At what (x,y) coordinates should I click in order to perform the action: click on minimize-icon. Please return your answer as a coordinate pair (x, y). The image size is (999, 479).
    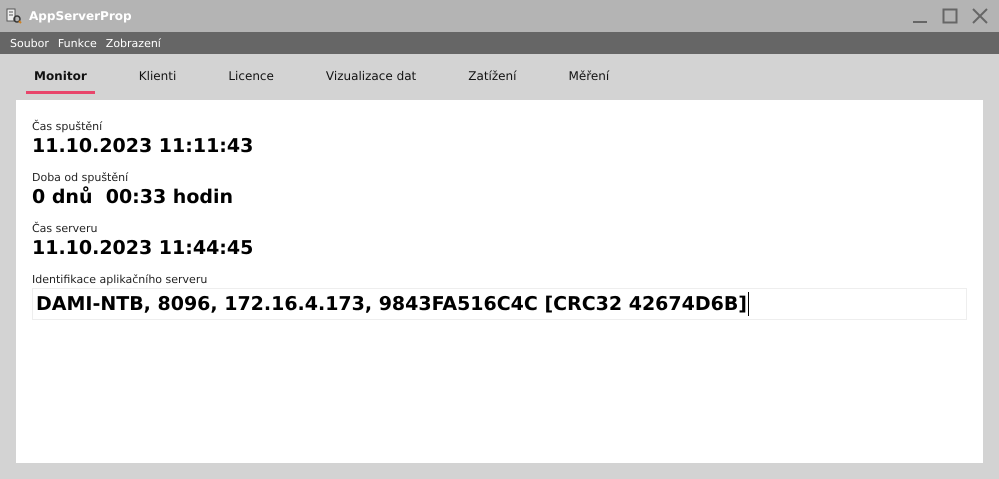
    Looking at the image, I should click on (920, 22).